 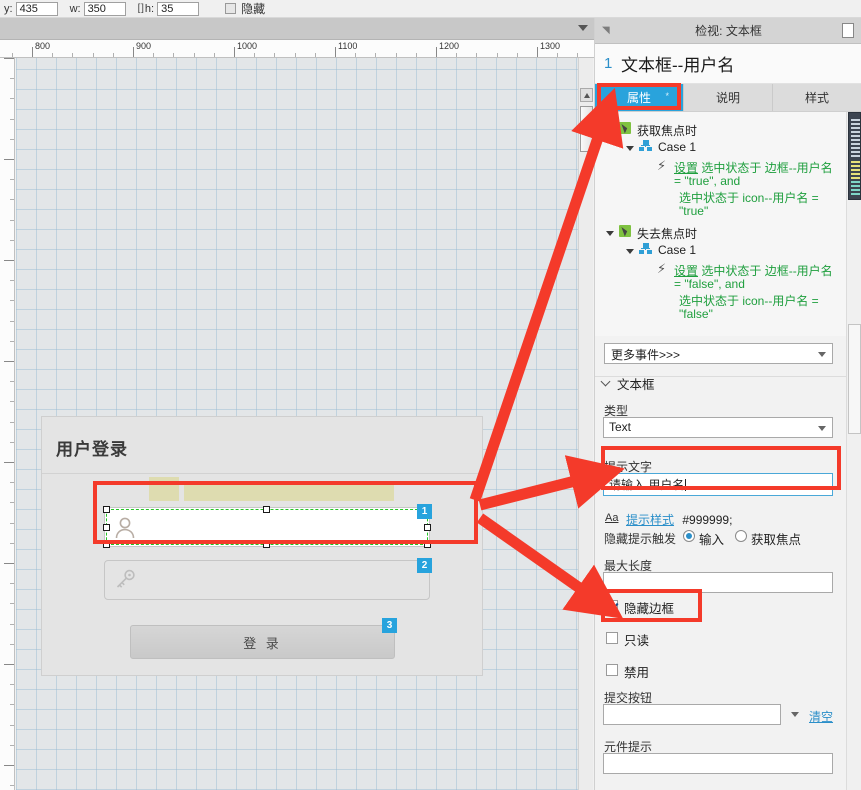 What do you see at coordinates (721, 468) in the screenshot?
I see `highlight-box-hint-text` at bounding box center [721, 468].